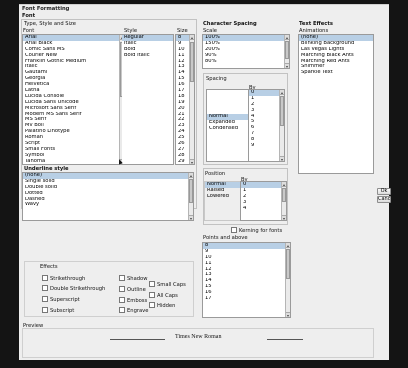 The height and width of the screenshot is (368, 408). Describe the element at coordinates (281, 125) in the screenshot. I see `spacing-by-scrollbar` at that location.